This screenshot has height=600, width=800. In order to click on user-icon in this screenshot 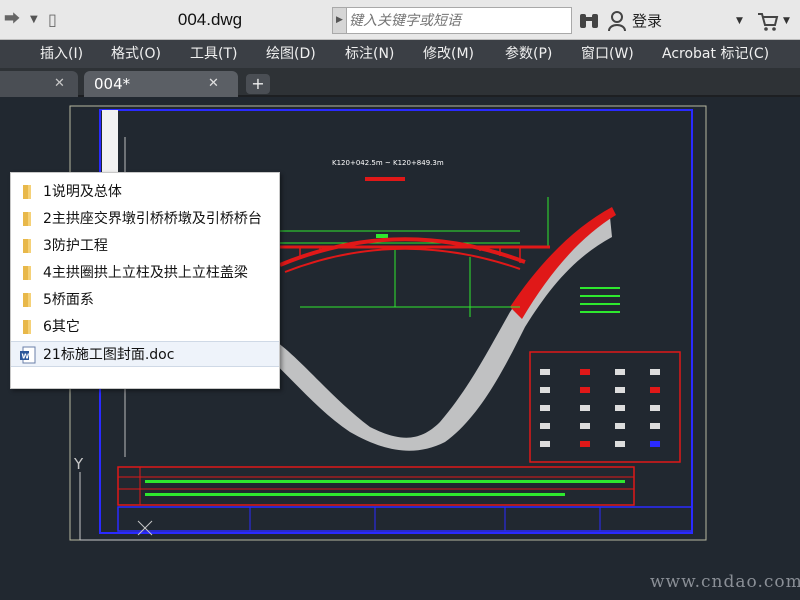, I will do `click(617, 21)`.